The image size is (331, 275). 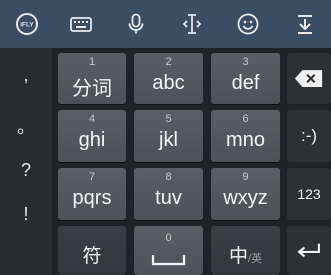 I want to click on collapse-icon, so click(x=305, y=24).